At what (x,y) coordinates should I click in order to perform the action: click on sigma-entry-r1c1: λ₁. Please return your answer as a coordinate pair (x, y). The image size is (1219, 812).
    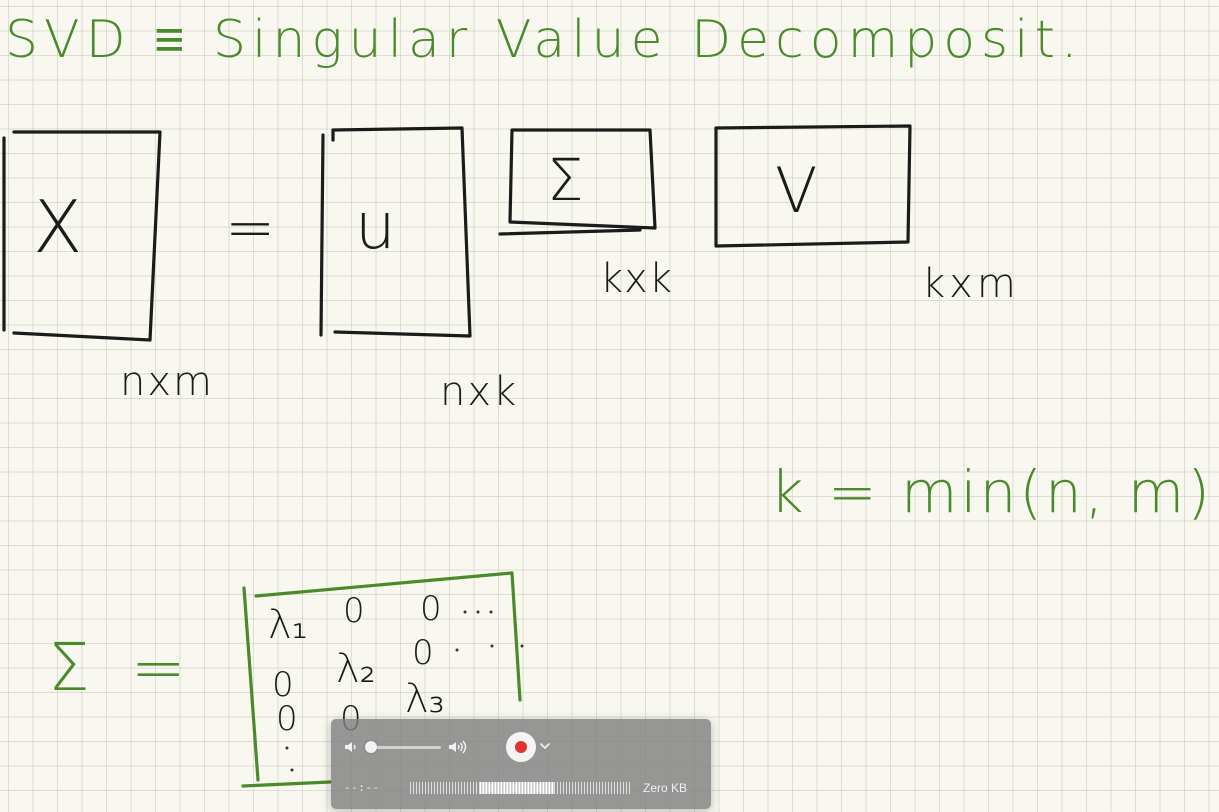
    Looking at the image, I should click on (288, 625).